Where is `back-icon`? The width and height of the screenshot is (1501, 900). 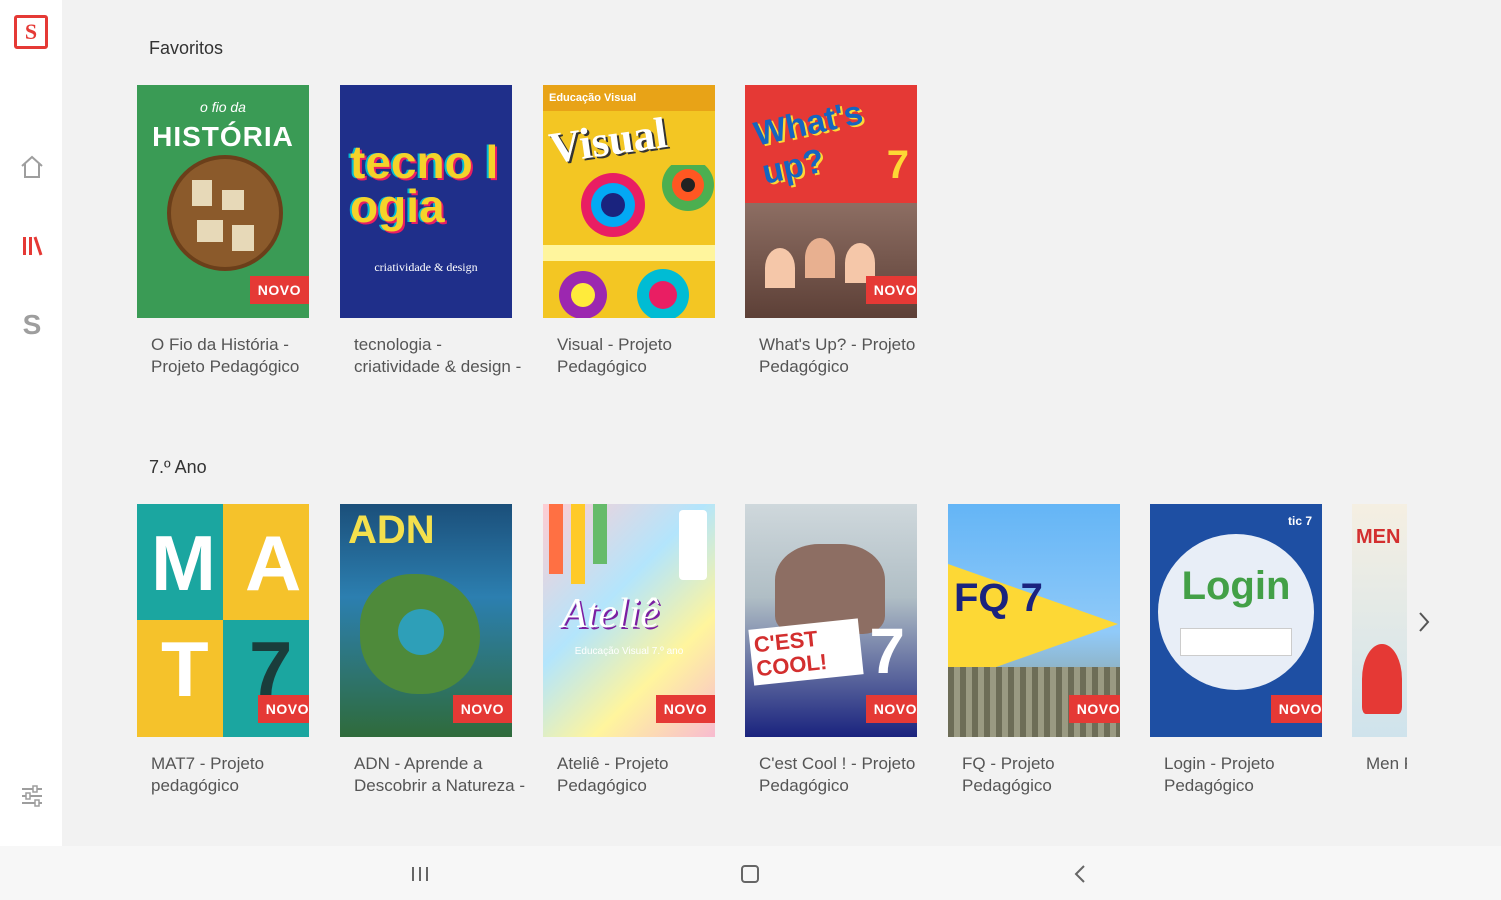
back-icon is located at coordinates (1080, 874).